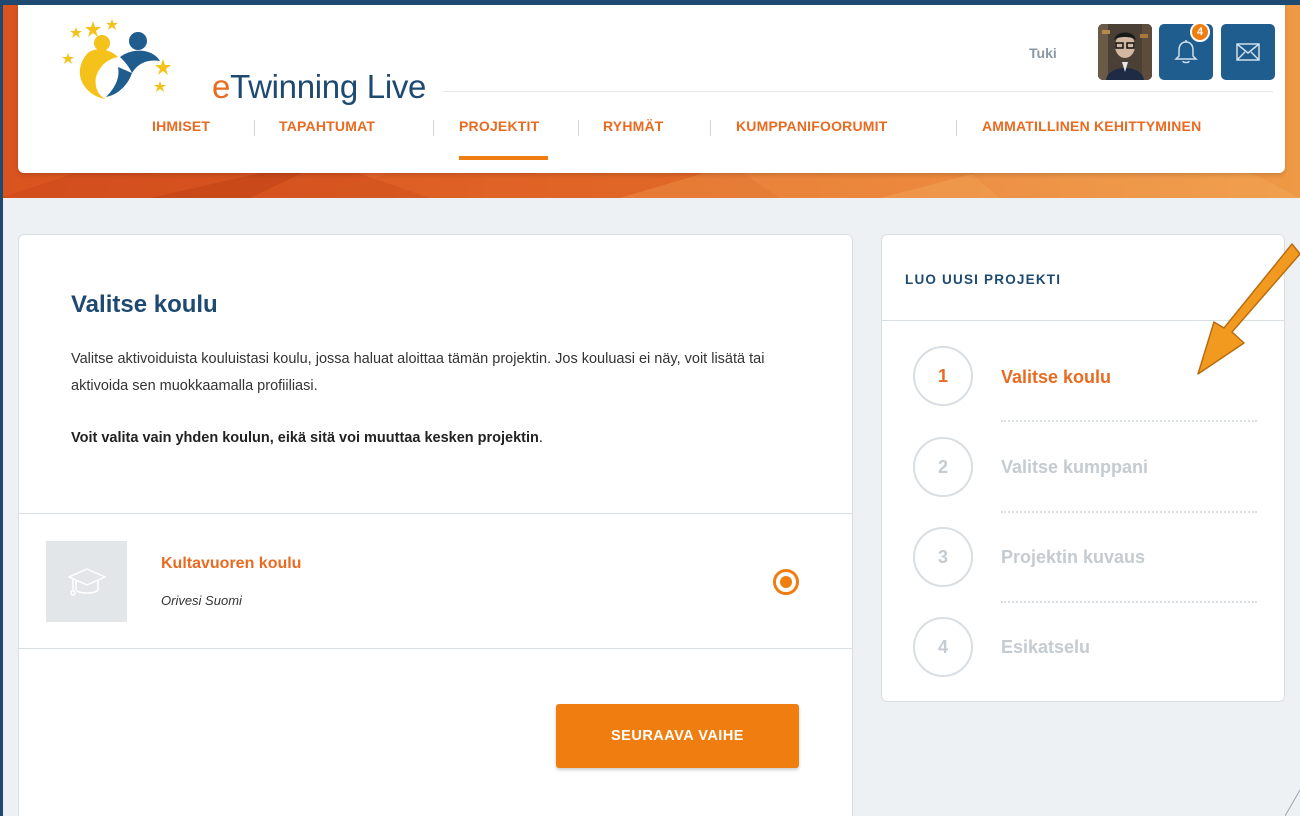  What do you see at coordinates (201, 600) in the screenshot?
I see `school-location: Orivesi Suomi` at bounding box center [201, 600].